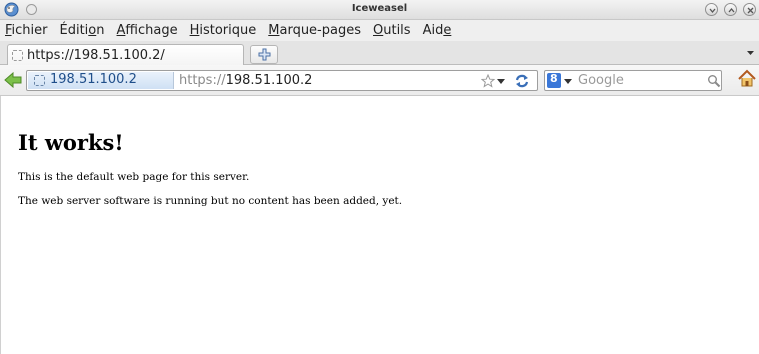 The width and height of the screenshot is (759, 354). I want to click on menu-edition: Édition, so click(82, 30).